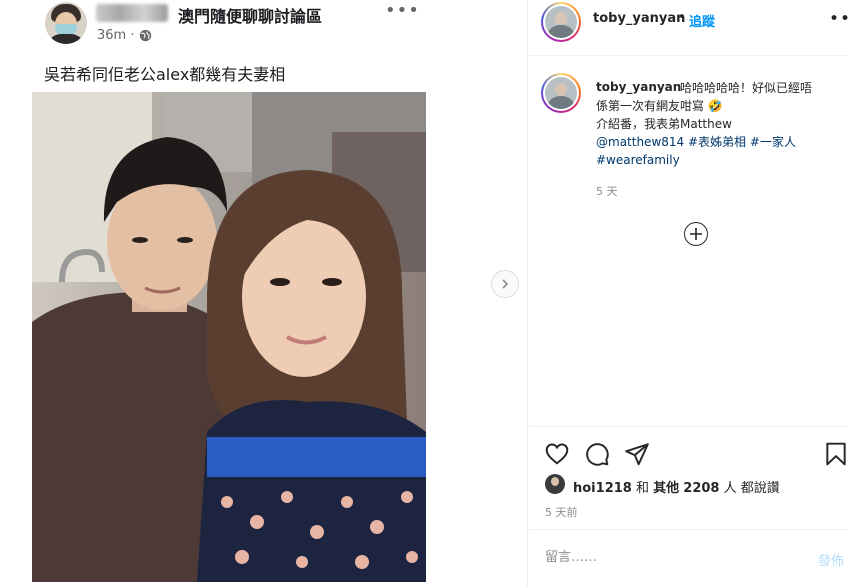 The width and height of the screenshot is (848, 587). I want to click on heart-icon, so click(557, 454).